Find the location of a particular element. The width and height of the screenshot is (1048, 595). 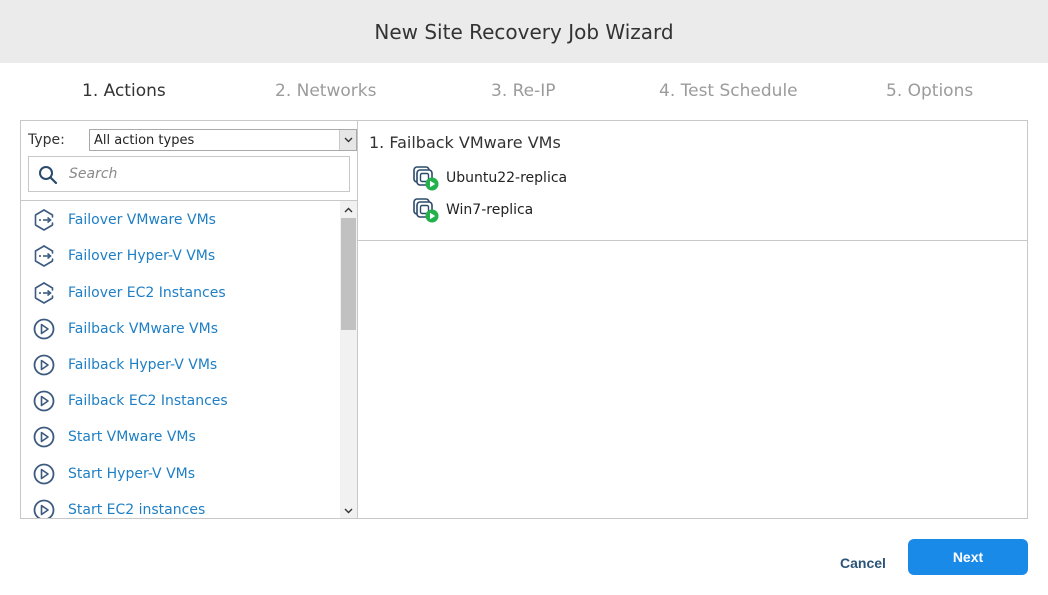

action-item-failback-hyperv: Failback Hyper-V VMs is located at coordinates (180, 365).